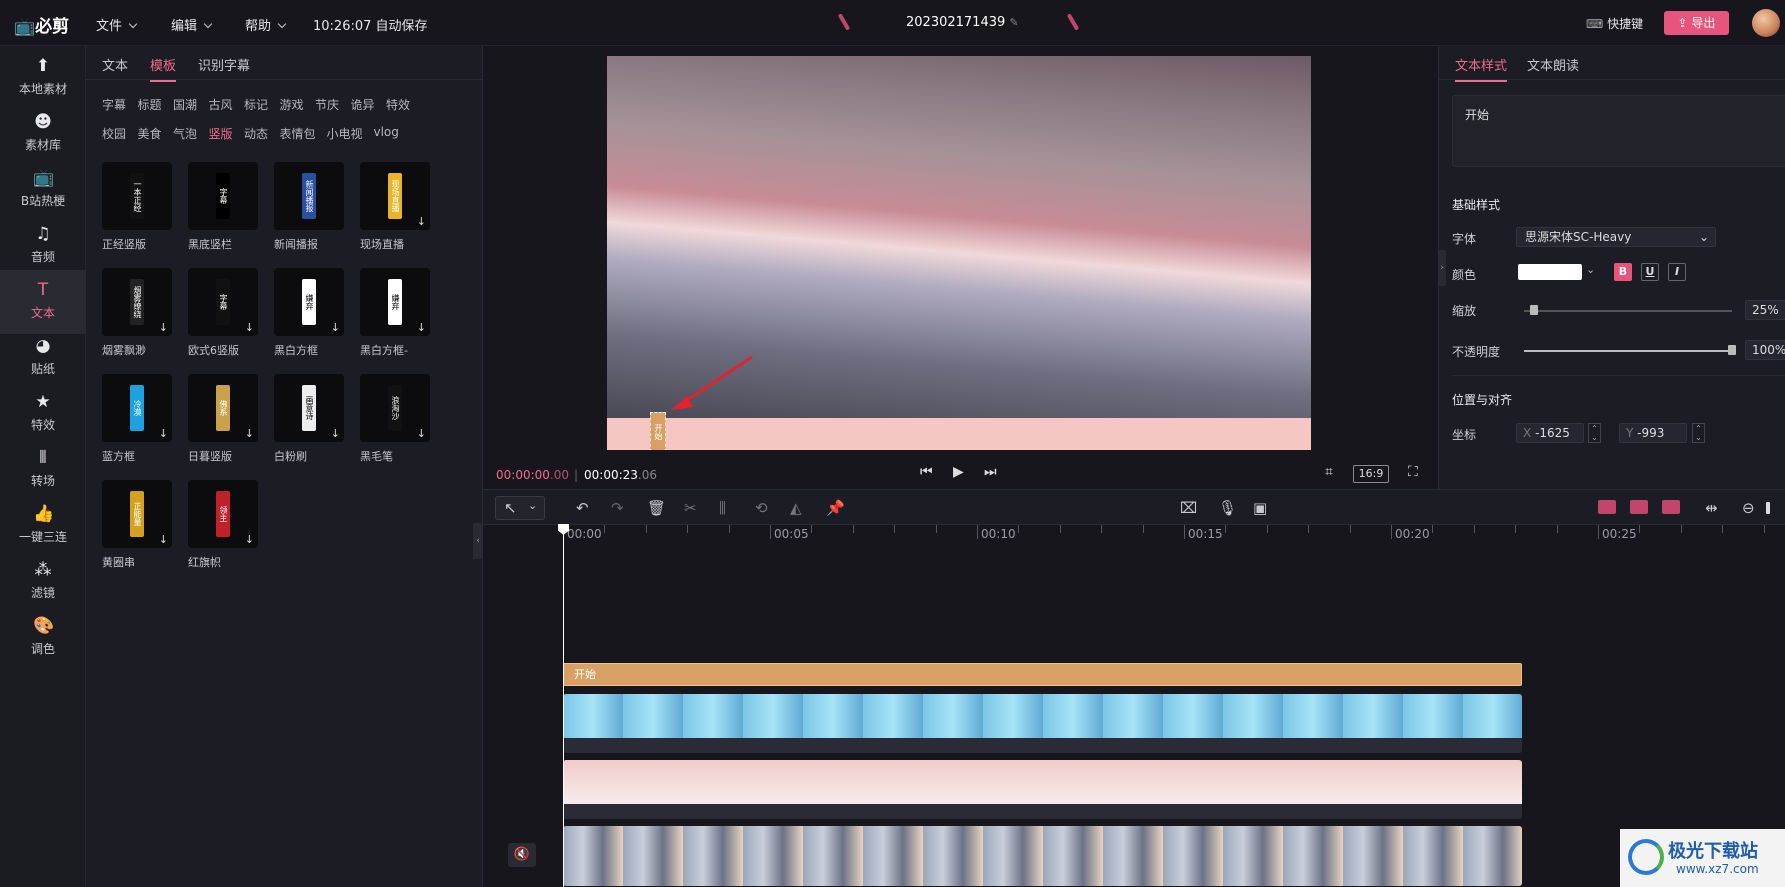  Describe the element at coordinates (266, 24) in the screenshot. I see `menu-help: 帮助` at that location.